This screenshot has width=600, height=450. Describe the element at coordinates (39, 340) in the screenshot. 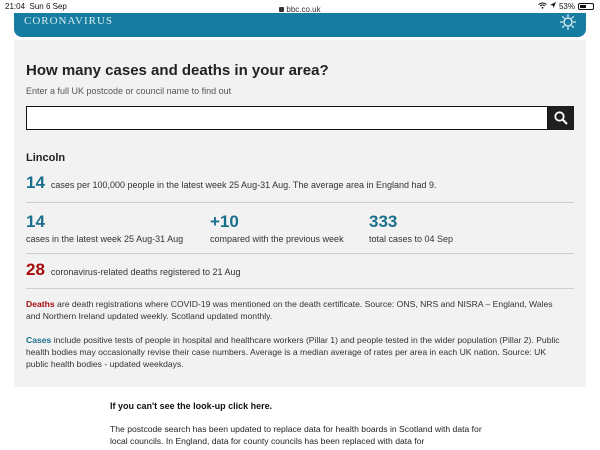

I see `cases-key: Cases` at that location.